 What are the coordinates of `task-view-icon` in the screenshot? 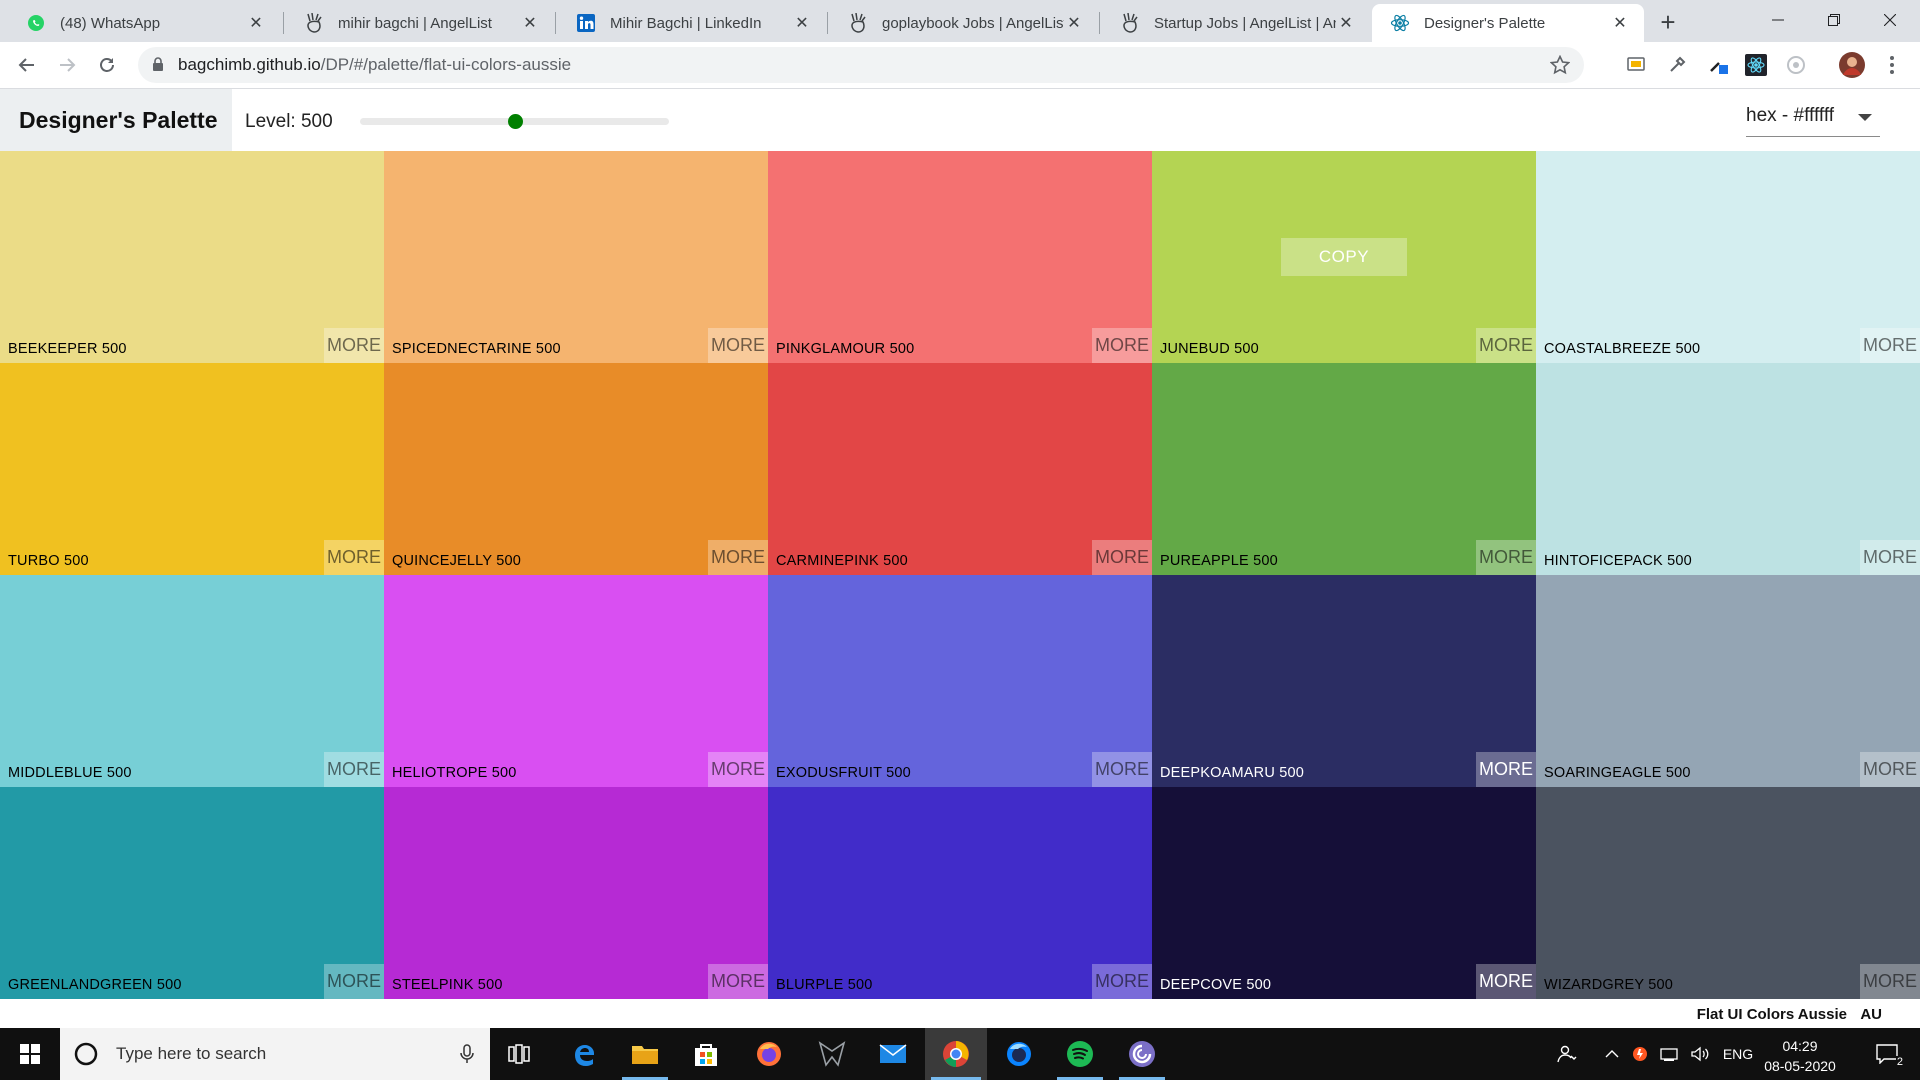 It's located at (519, 1054).